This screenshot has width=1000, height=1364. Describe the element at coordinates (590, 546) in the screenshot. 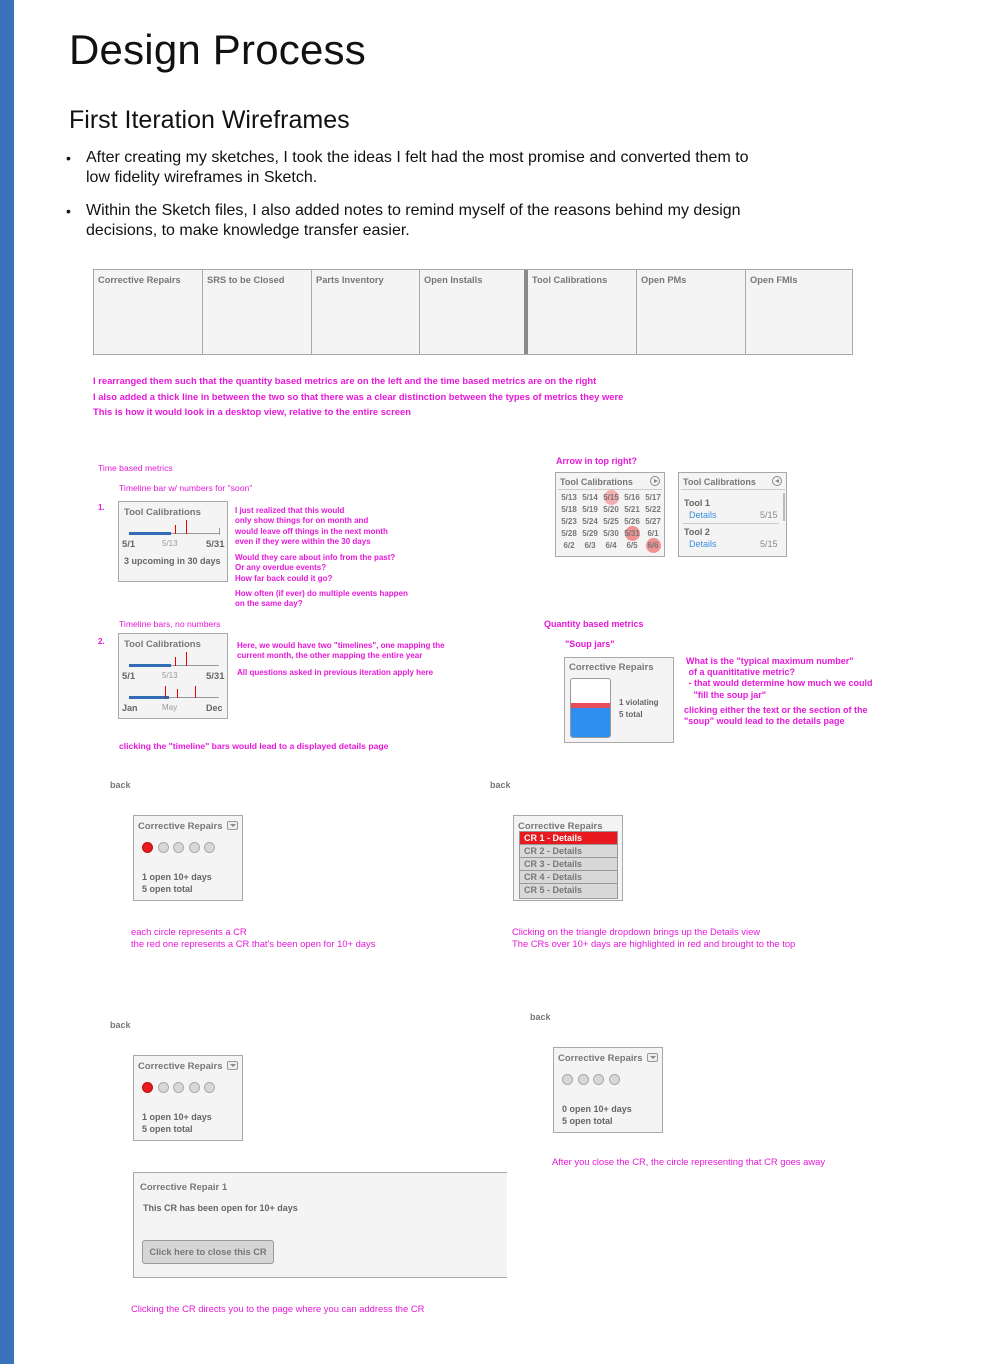

I see `calendar-date: 6/3` at that location.